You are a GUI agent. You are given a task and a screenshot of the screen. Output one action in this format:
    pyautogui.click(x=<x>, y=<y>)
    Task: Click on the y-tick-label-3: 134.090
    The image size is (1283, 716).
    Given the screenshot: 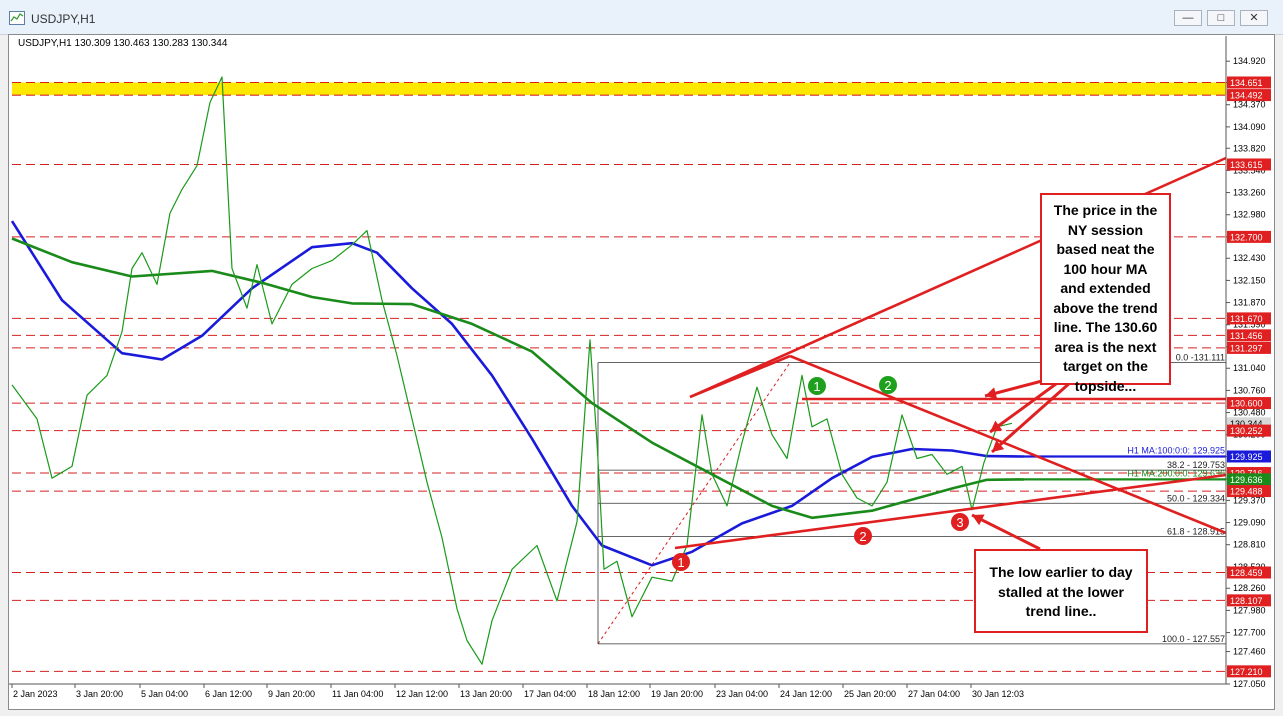 What is the action you would take?
    pyautogui.click(x=1249, y=127)
    